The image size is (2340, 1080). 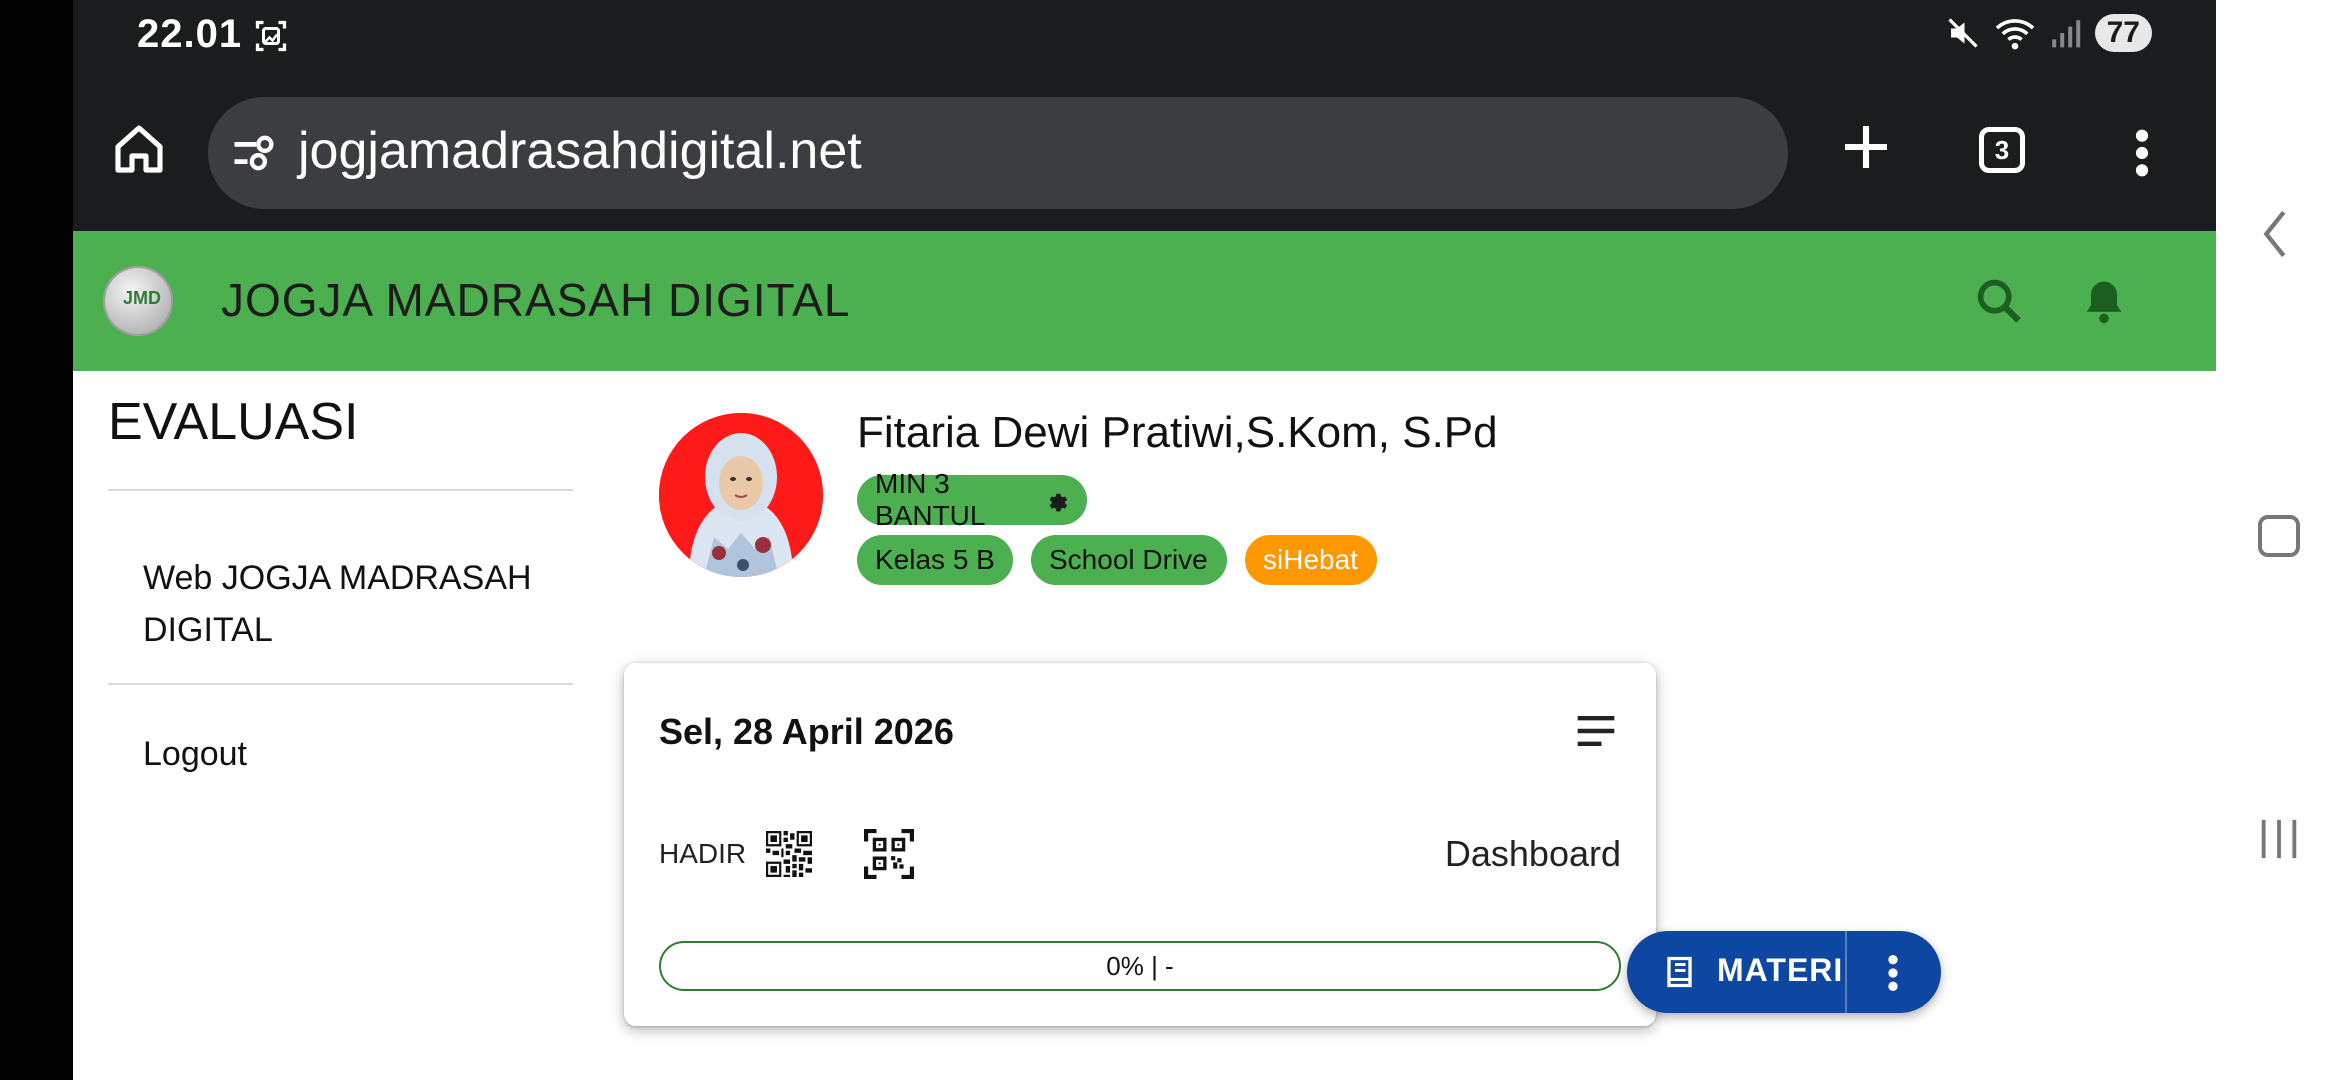 I want to click on school-name: MIN 3 BANTUL, so click(x=930, y=499).